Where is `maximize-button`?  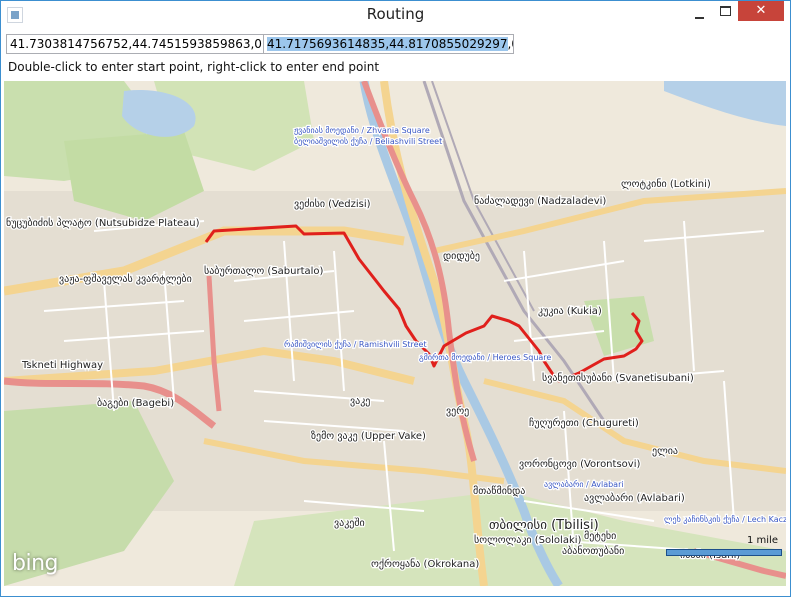
maximize-button is located at coordinates (725, 11).